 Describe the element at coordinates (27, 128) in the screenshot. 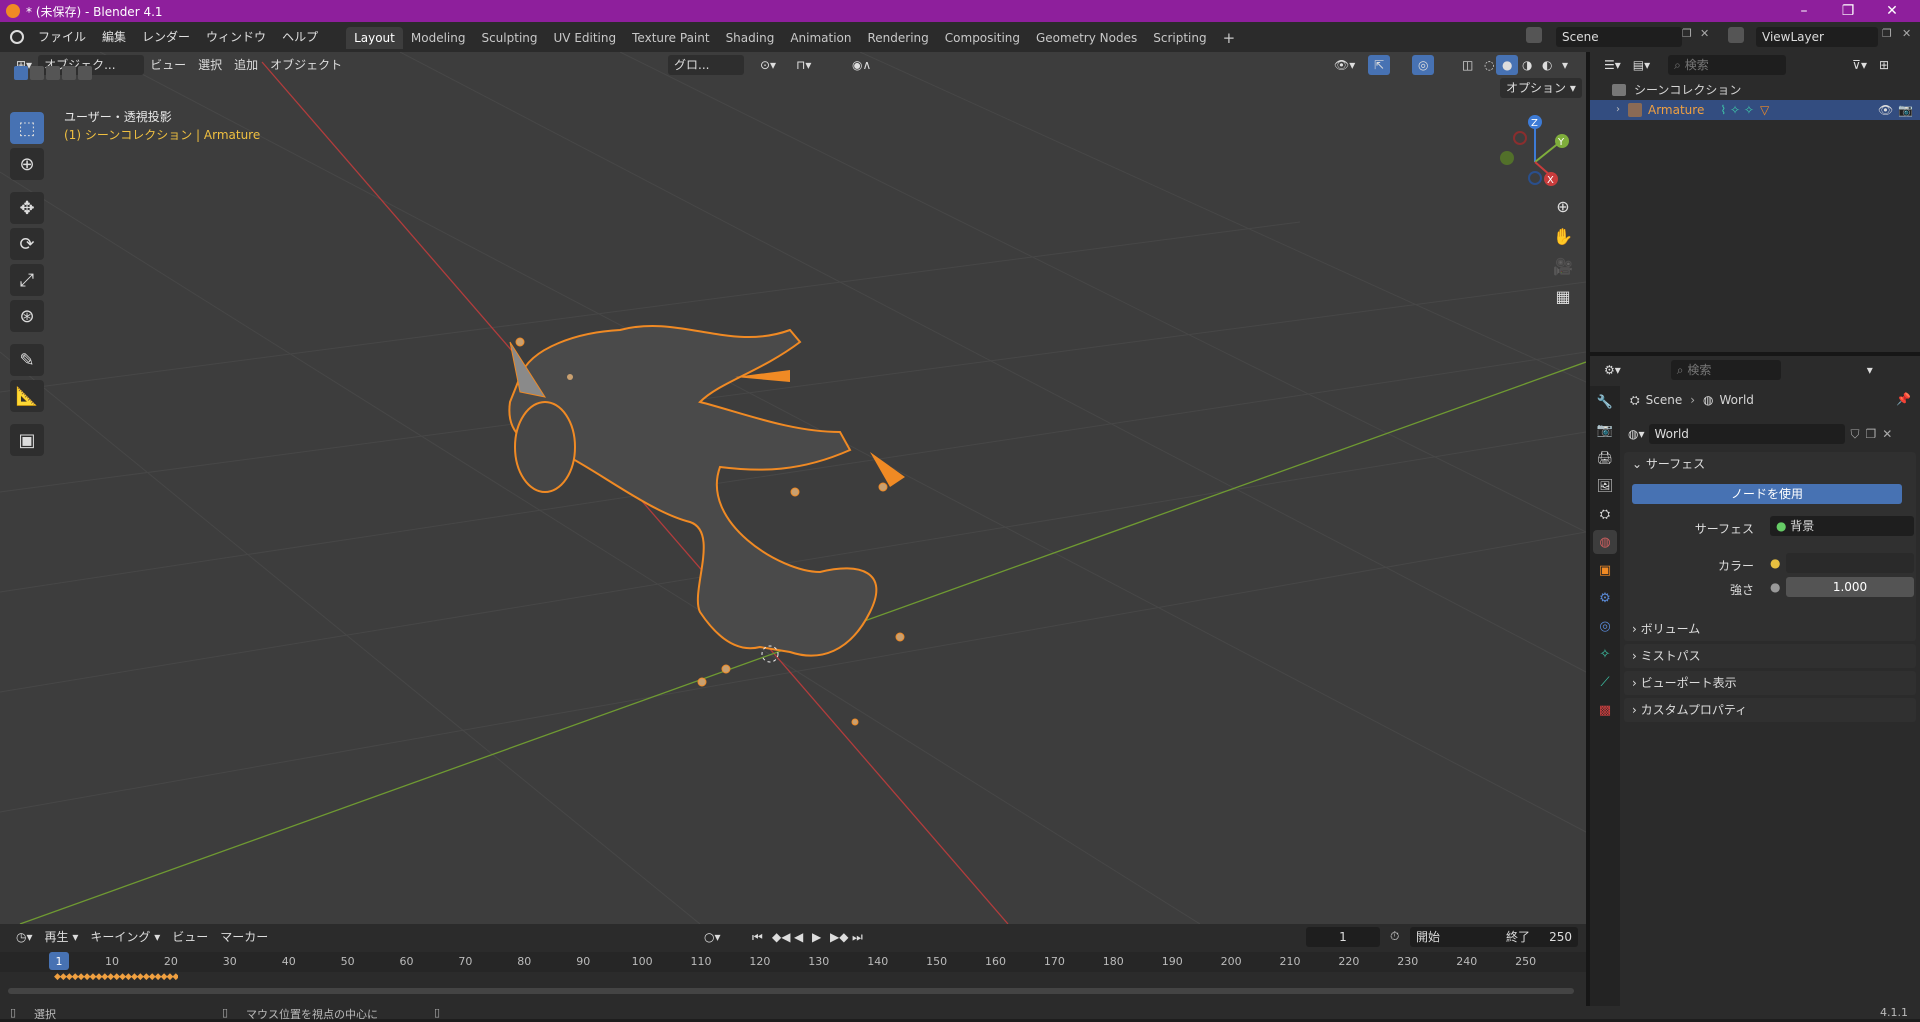

I see `select-box-tool-icon: ⬚` at that location.